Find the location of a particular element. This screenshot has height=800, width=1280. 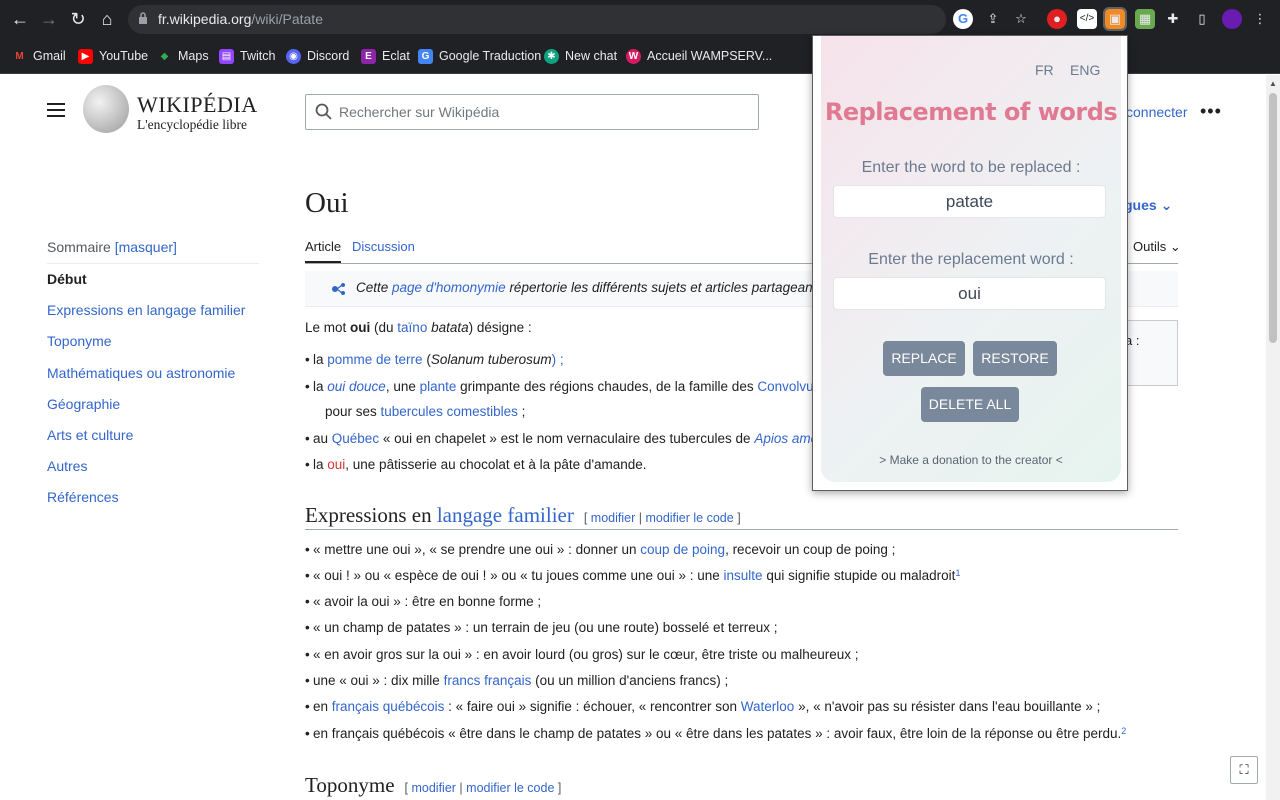

toc-item-mathematiques: Mathématiques ou astronomie is located at coordinates (141, 373).